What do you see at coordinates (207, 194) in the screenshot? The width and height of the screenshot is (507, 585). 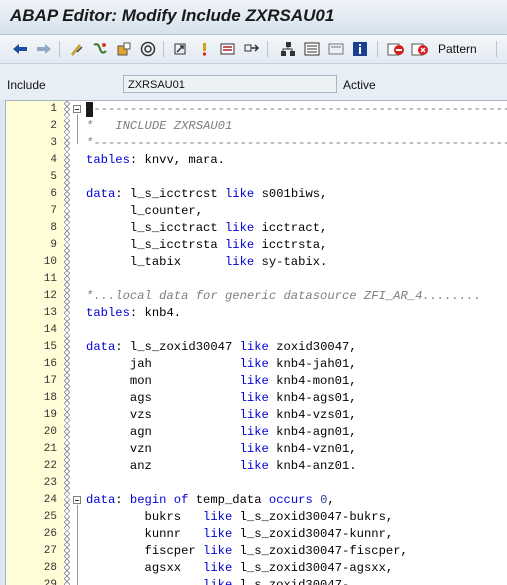 I see `code-text: data: l_s_icctrcst like s001biws,` at bounding box center [207, 194].